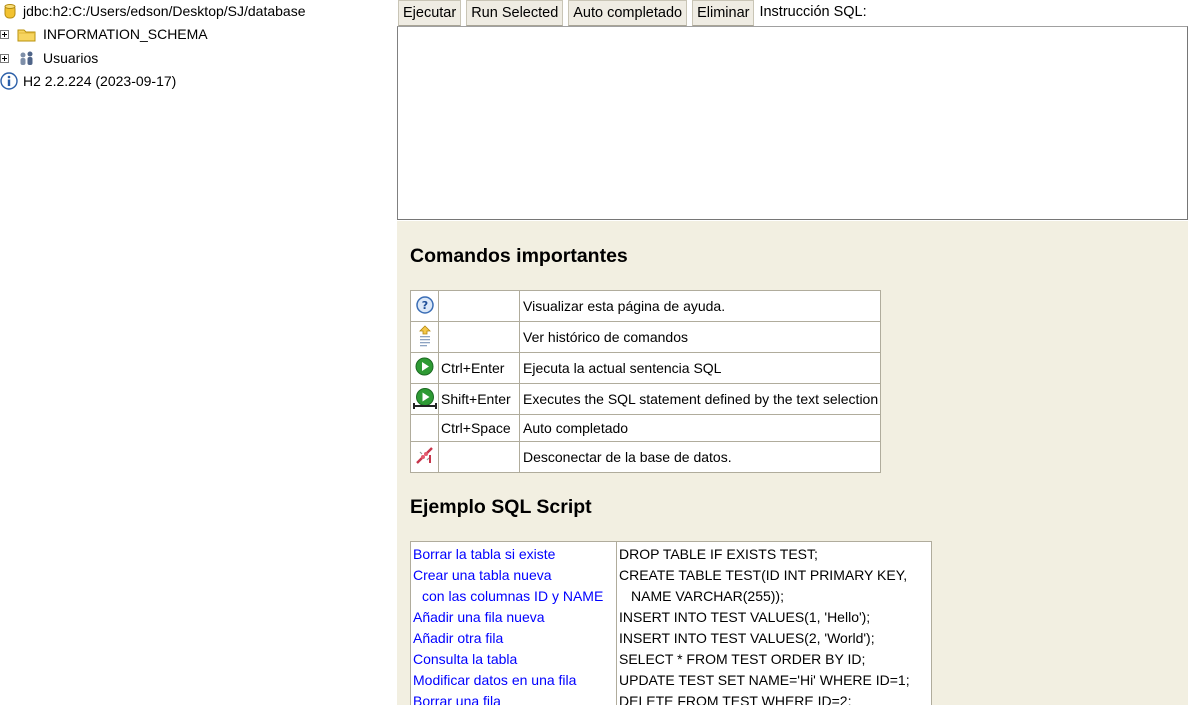 The height and width of the screenshot is (705, 1188). I want to click on command-desc: Ejecuta la actual sentencia SQL, so click(700, 368).